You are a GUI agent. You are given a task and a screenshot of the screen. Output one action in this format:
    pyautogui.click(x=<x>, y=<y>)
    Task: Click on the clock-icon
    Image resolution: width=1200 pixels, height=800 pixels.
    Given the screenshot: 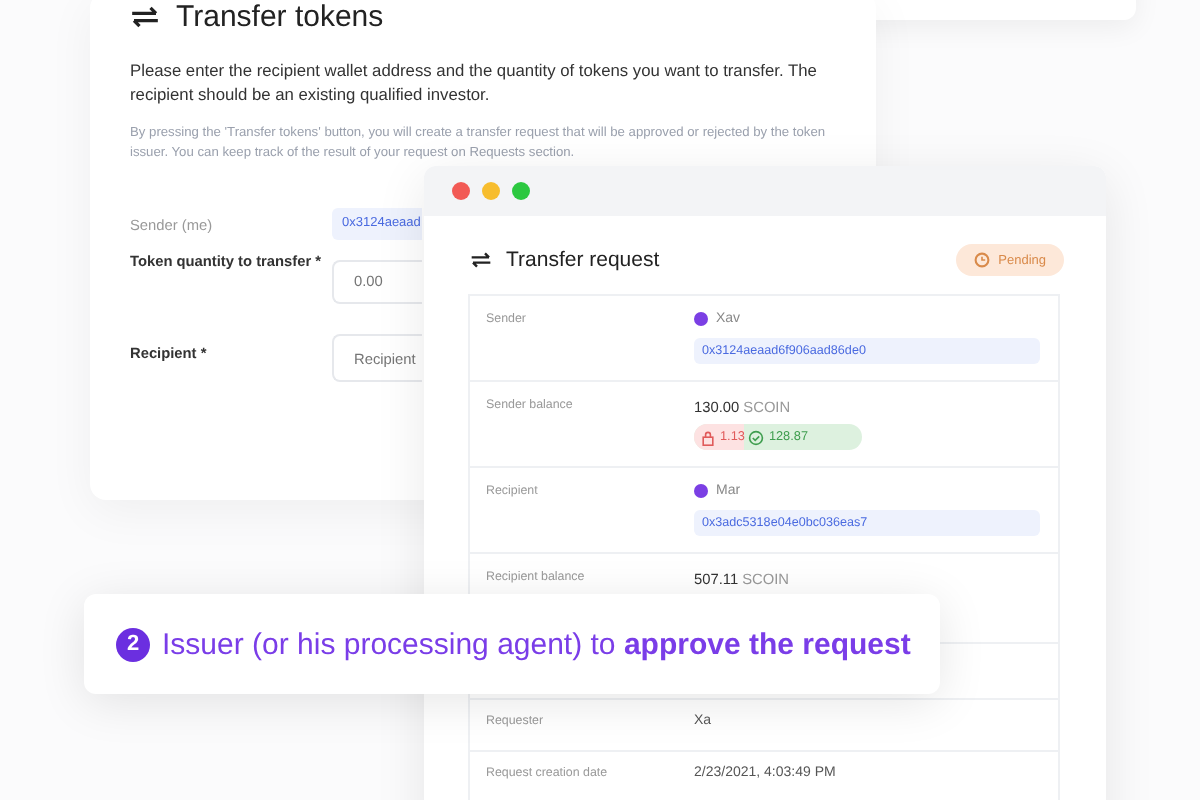 What is the action you would take?
    pyautogui.click(x=982, y=260)
    